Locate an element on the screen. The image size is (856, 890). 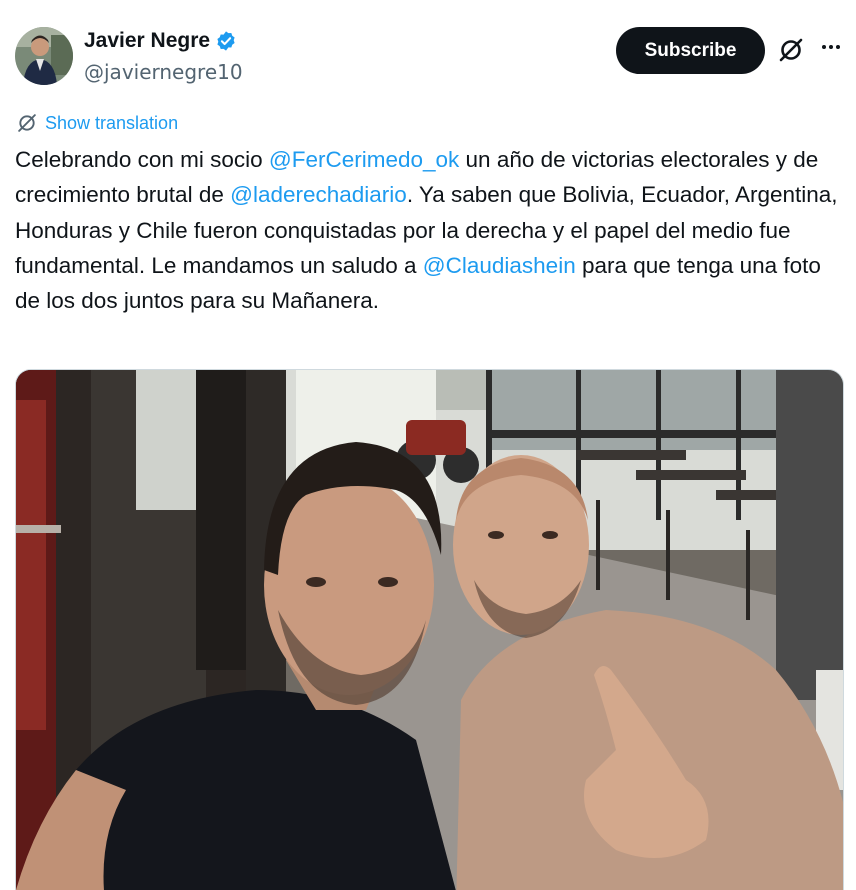
grok-icon is located at coordinates (791, 50).